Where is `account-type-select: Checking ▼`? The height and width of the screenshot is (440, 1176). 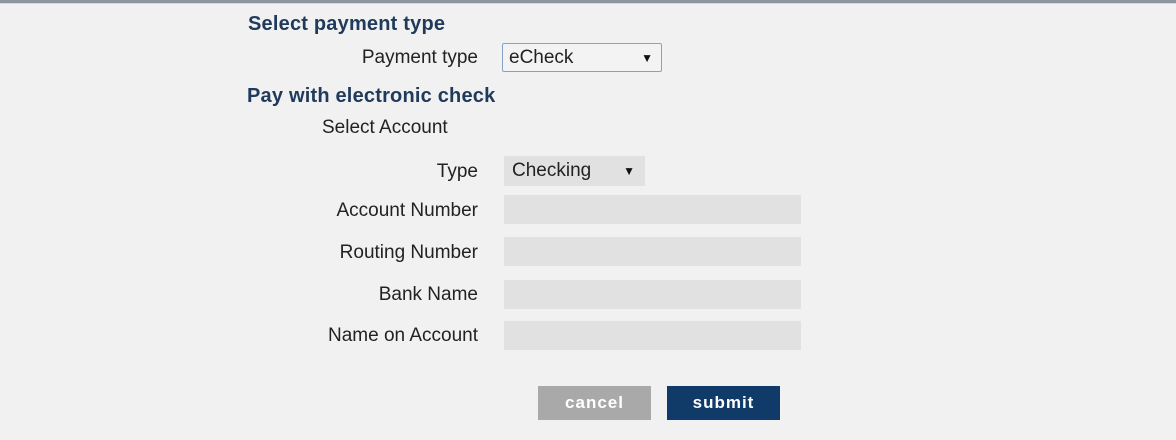 account-type-select: Checking ▼ is located at coordinates (574, 171).